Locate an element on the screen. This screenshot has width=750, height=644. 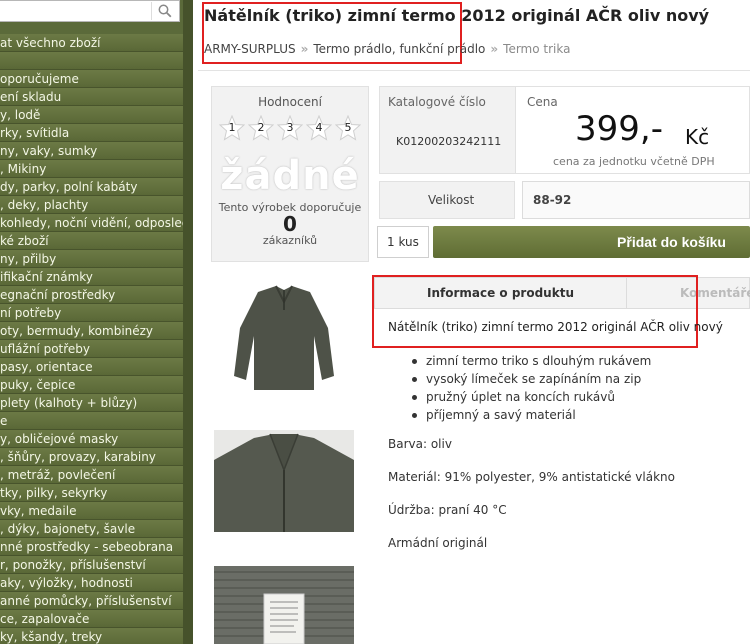
sidebar-category-item: tky, pilky, sekyrky is located at coordinates (91, 493).